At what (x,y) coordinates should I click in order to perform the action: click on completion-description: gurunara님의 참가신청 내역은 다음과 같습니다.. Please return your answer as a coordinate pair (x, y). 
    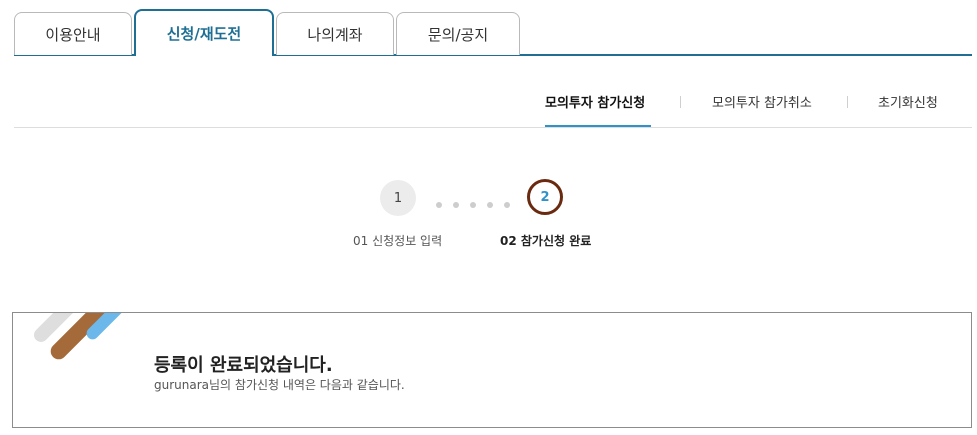
    Looking at the image, I should click on (279, 385).